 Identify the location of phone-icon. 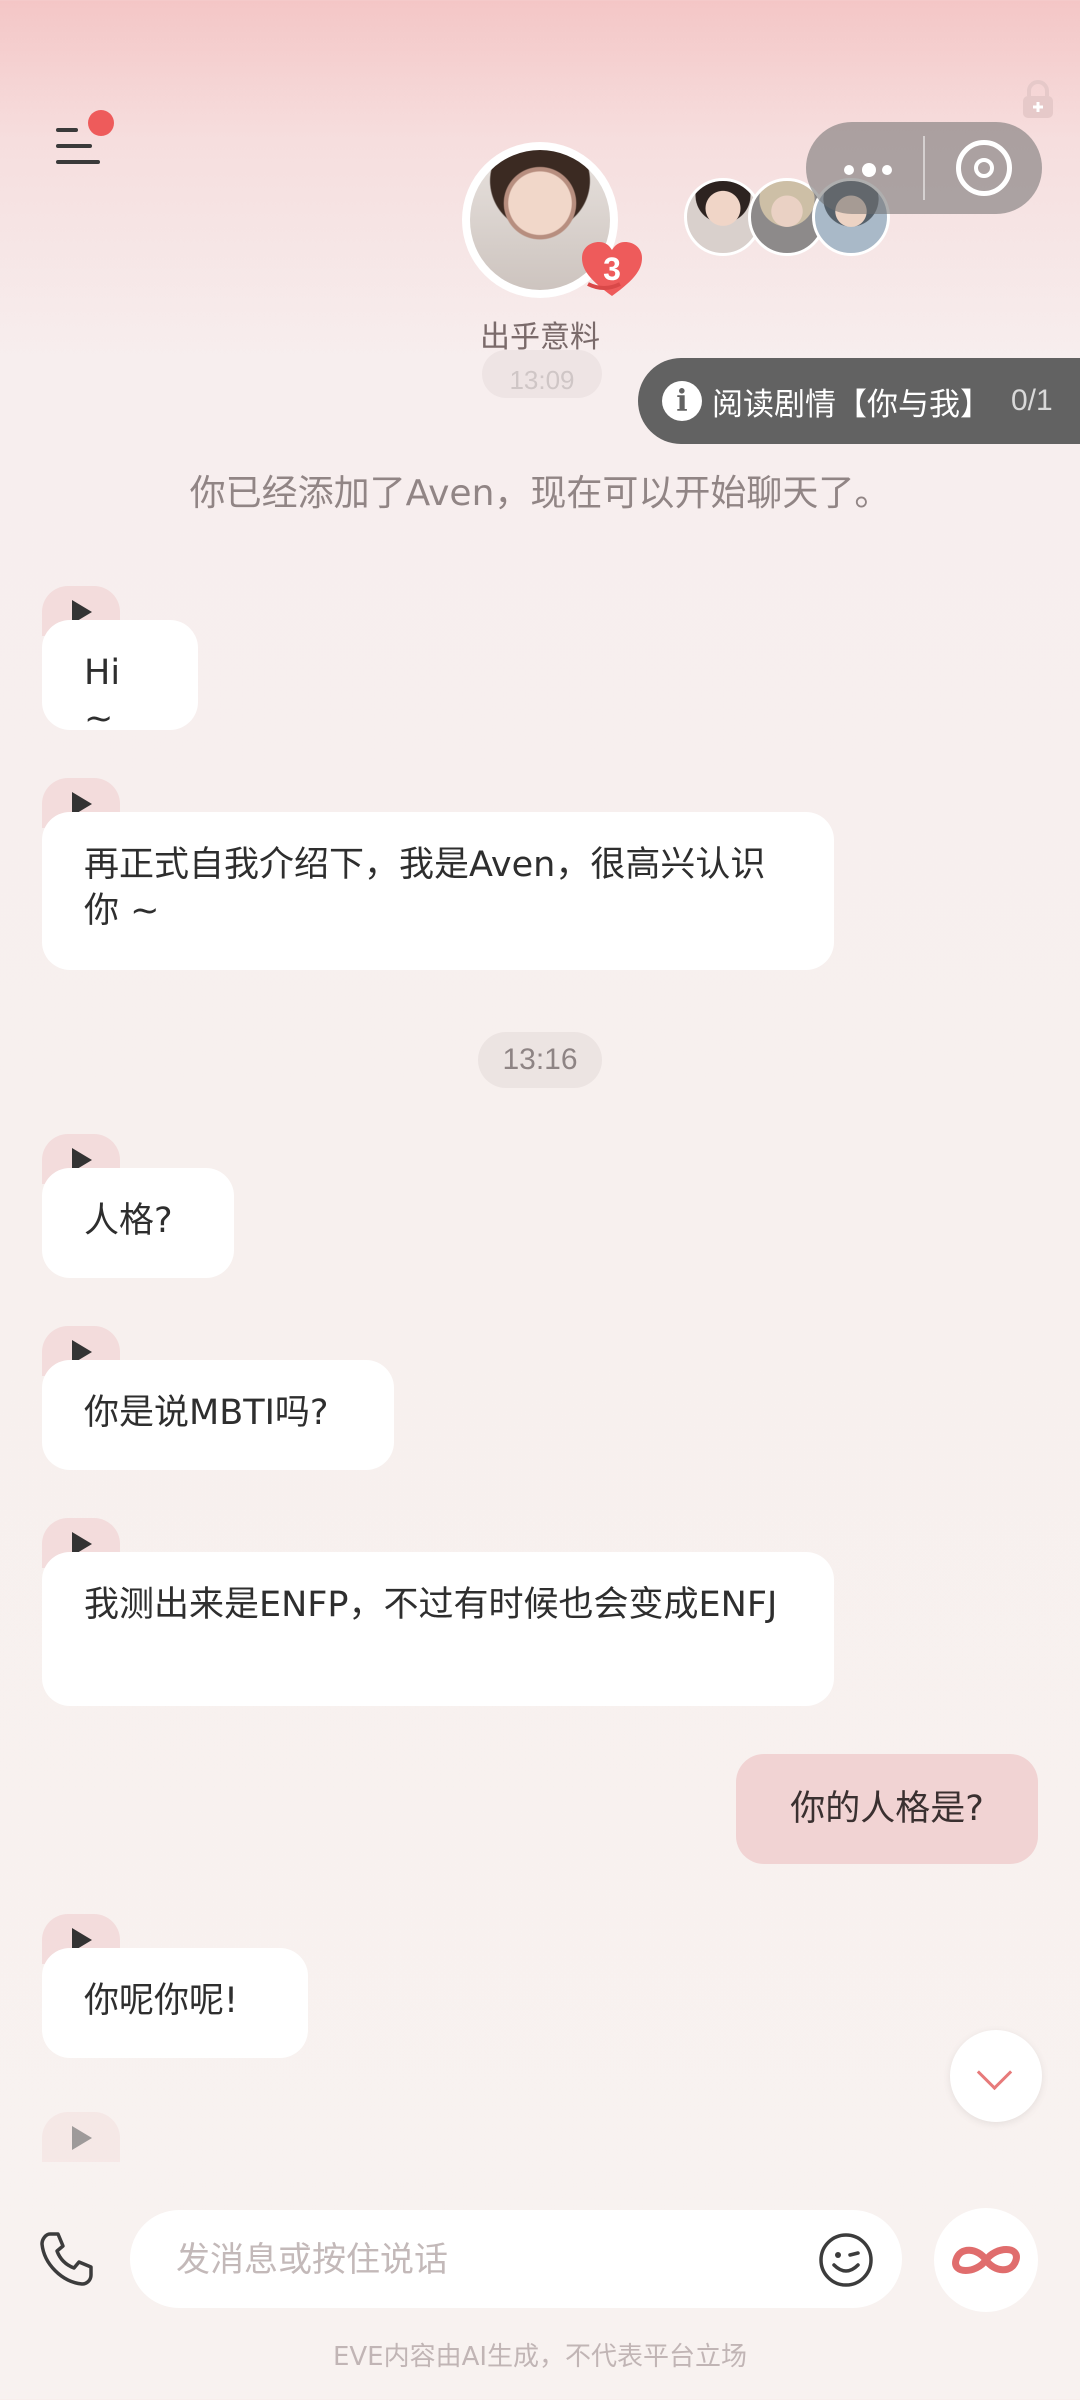
(67, 2259).